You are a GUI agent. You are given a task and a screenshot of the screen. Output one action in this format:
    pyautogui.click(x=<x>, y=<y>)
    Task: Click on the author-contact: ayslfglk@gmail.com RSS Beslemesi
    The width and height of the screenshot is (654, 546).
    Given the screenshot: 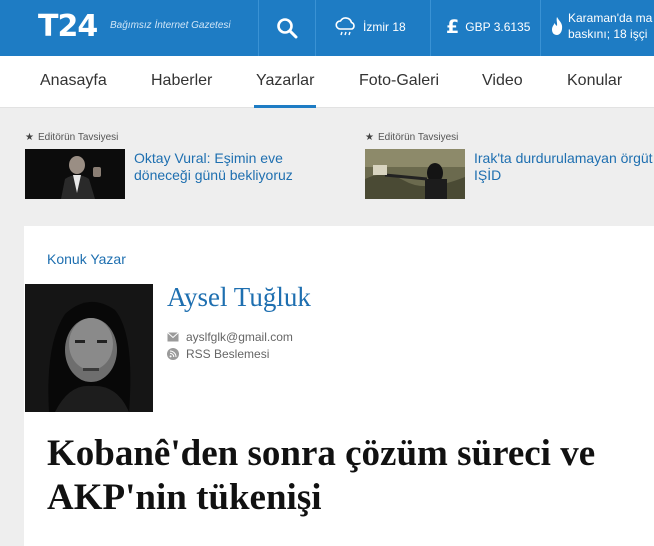 What is the action you would take?
    pyautogui.click(x=230, y=345)
    